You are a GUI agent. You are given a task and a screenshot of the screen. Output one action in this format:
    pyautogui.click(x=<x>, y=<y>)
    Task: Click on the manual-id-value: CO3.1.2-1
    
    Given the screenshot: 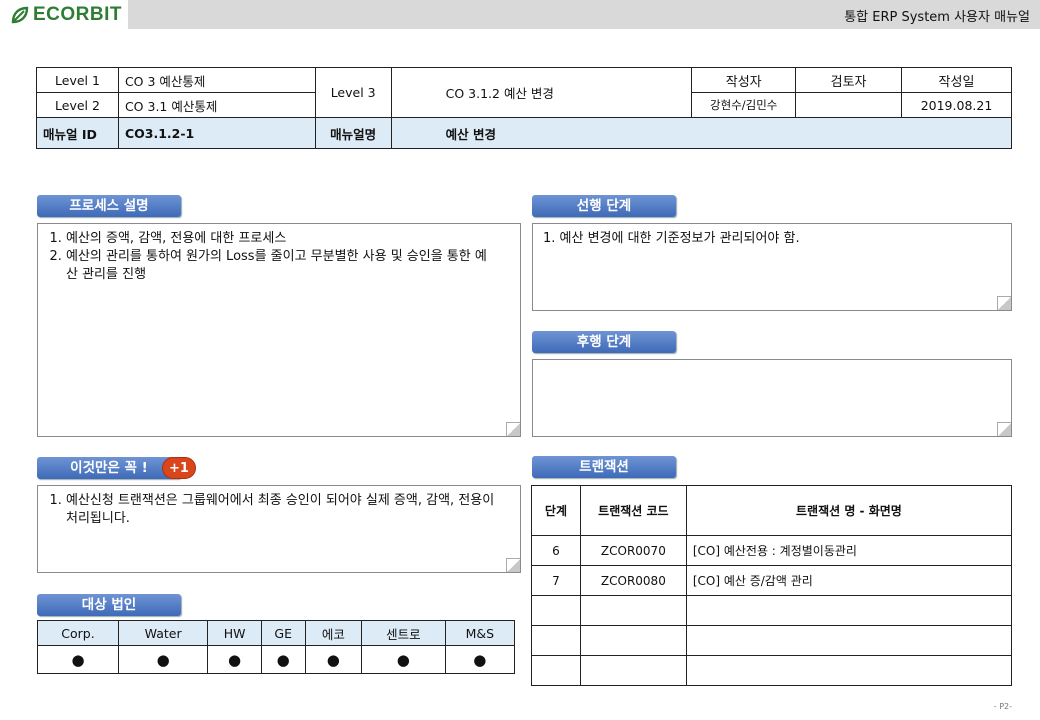 What is the action you would take?
    pyautogui.click(x=216, y=133)
    